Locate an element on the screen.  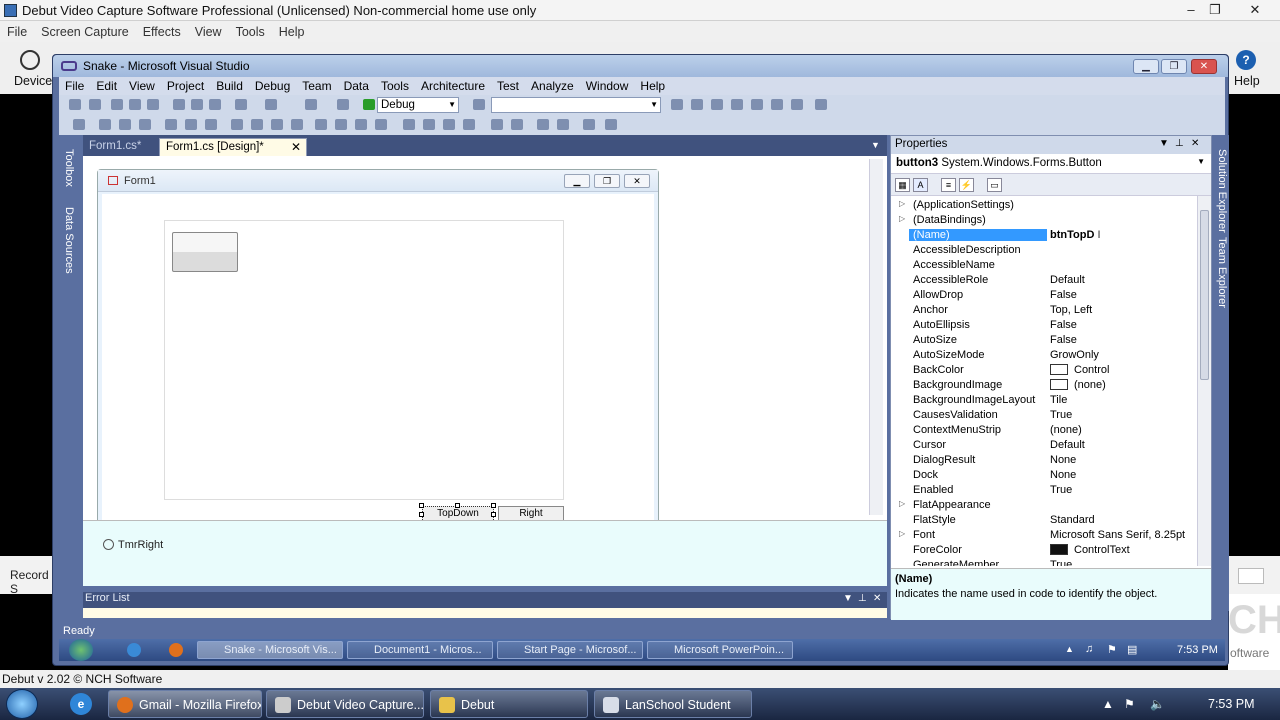
menu-screen-capture: Screen Capture is located at coordinates (85, 32).